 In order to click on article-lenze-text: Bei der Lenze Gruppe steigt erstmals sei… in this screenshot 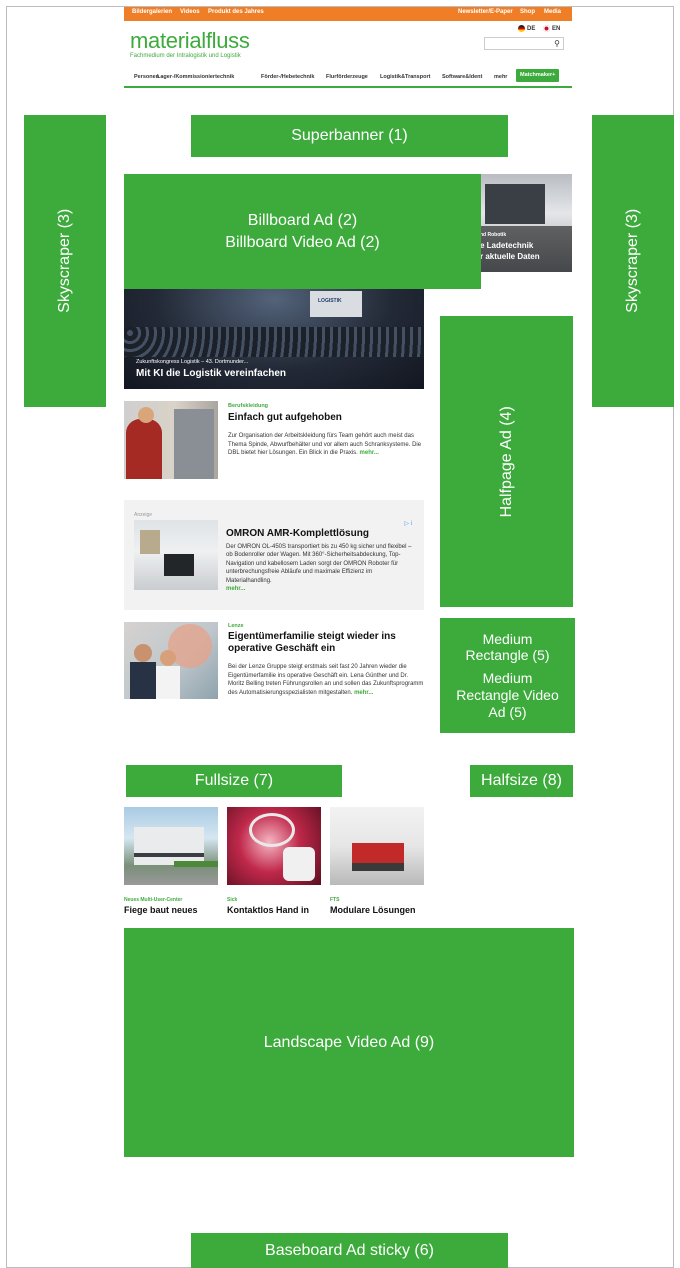, I will do `click(326, 680)`.